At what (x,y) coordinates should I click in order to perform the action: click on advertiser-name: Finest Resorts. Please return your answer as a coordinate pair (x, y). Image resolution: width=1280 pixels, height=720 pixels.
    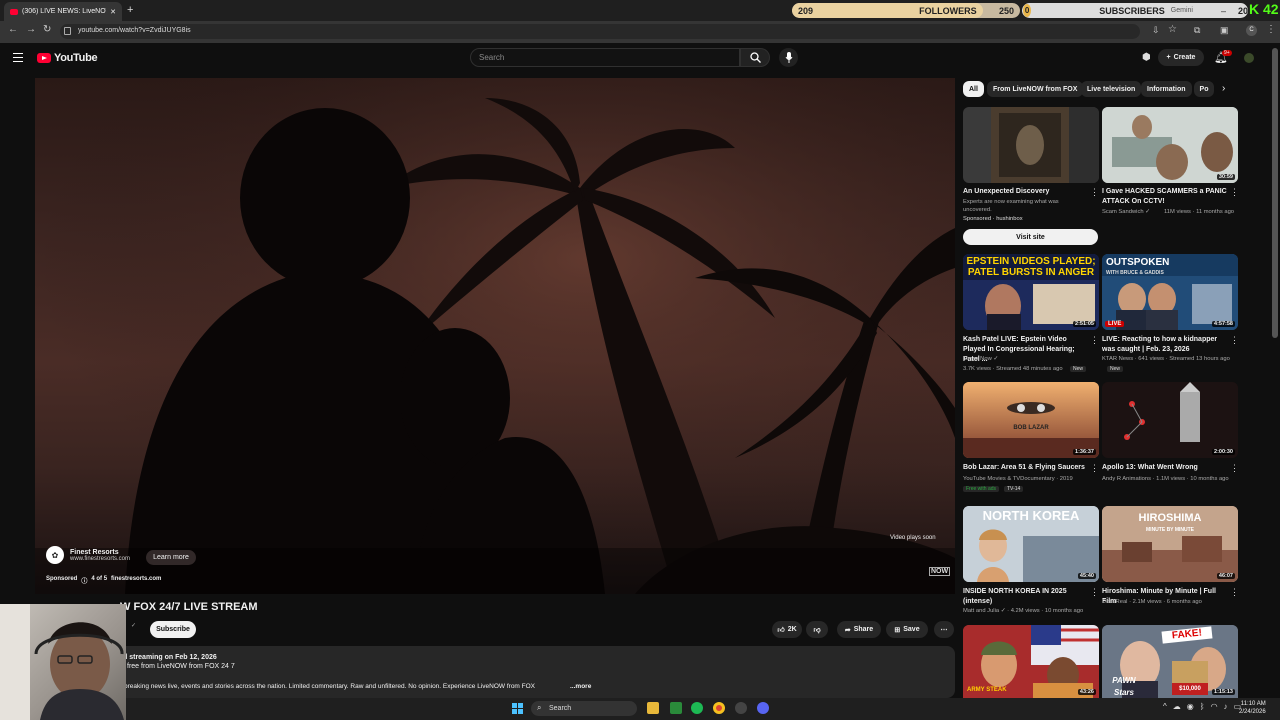
    Looking at the image, I should click on (94, 552).